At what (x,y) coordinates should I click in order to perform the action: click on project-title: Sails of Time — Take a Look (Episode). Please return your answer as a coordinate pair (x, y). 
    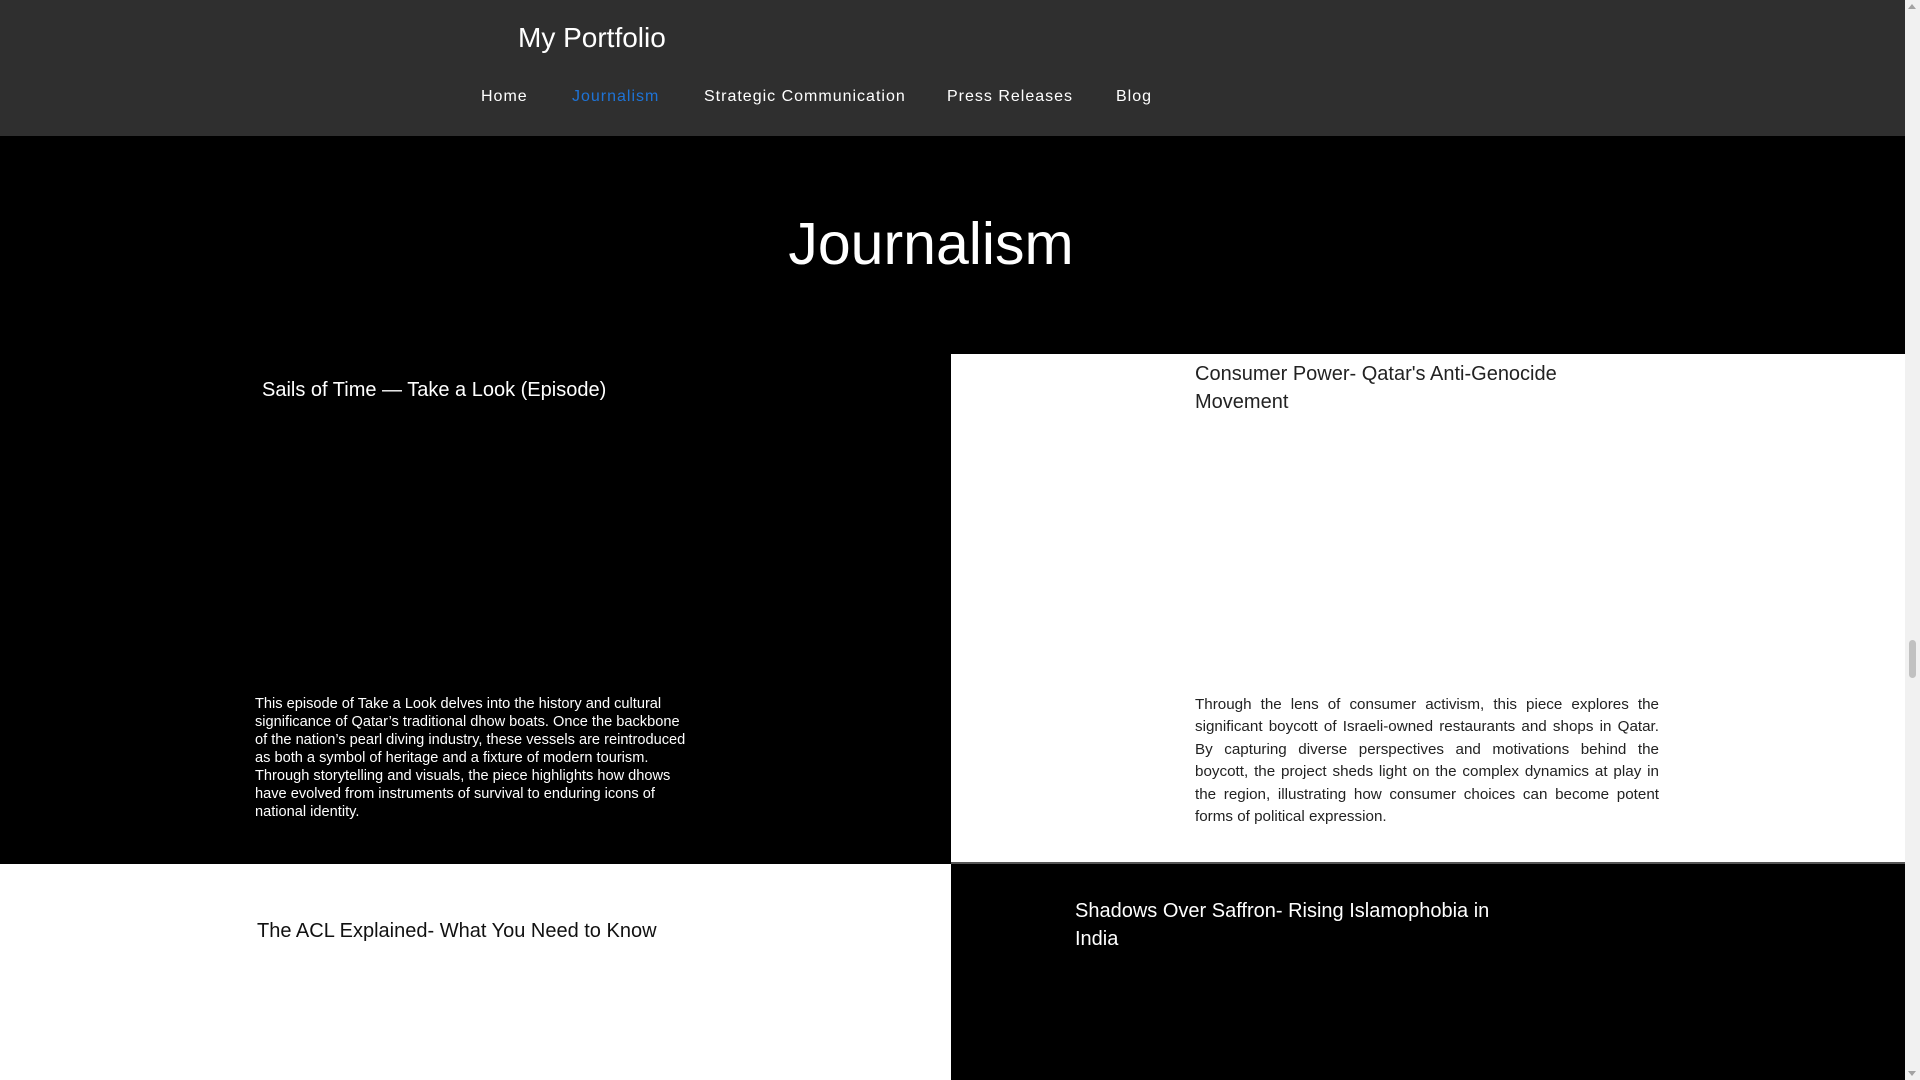
    Looking at the image, I should click on (572, 390).